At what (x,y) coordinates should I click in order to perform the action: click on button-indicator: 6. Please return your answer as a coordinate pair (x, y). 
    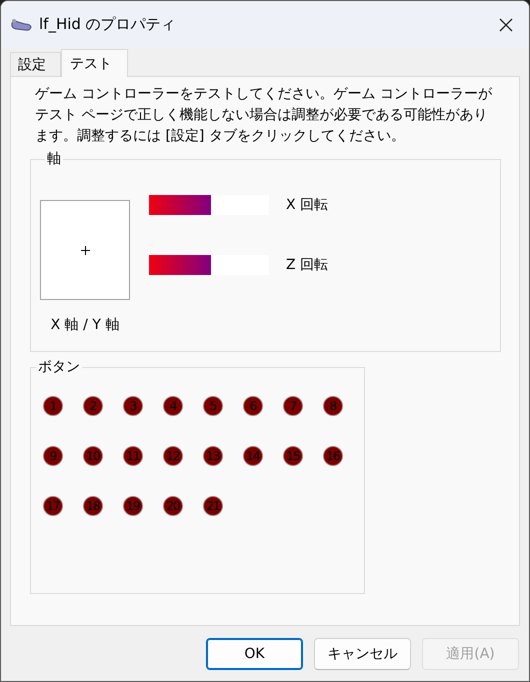
    Looking at the image, I should click on (253, 406).